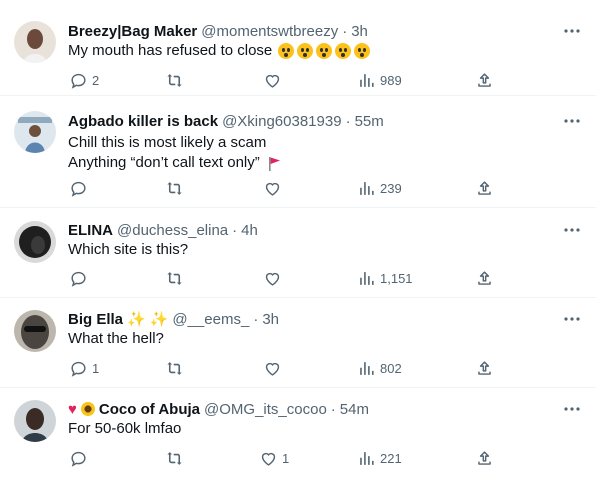 The height and width of the screenshot is (481, 596). What do you see at coordinates (164, 162) in the screenshot?
I see `tweet-text-line: Anything “don’t call text only”` at bounding box center [164, 162].